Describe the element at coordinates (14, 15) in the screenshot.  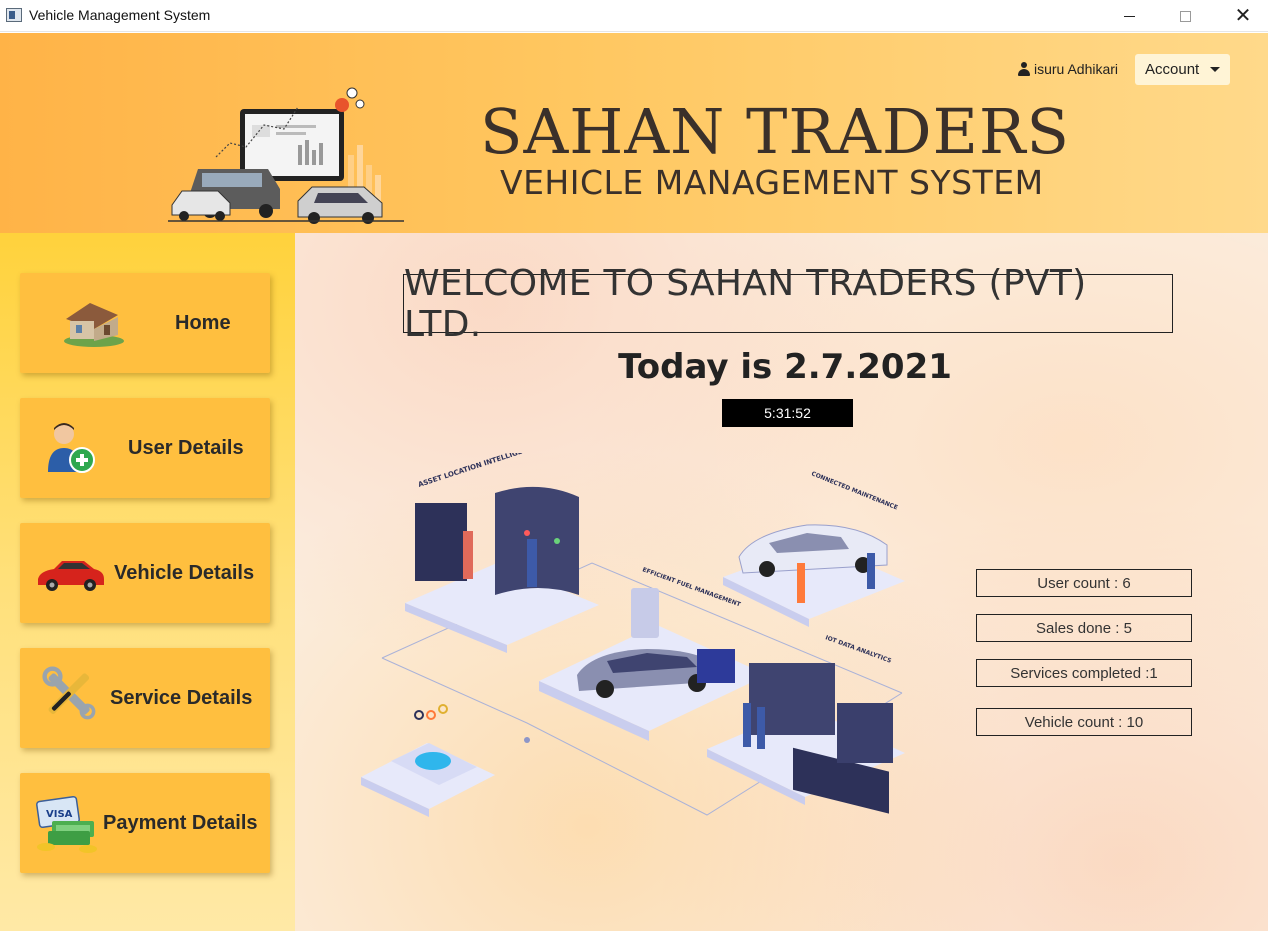
I see `app-icon` at that location.